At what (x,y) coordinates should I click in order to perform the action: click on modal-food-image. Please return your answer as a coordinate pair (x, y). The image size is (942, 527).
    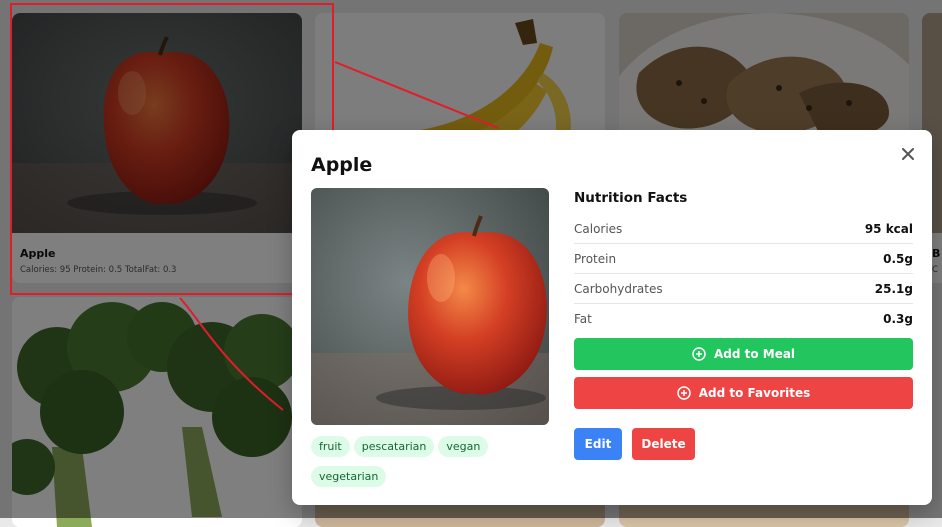
    Looking at the image, I should click on (430, 306).